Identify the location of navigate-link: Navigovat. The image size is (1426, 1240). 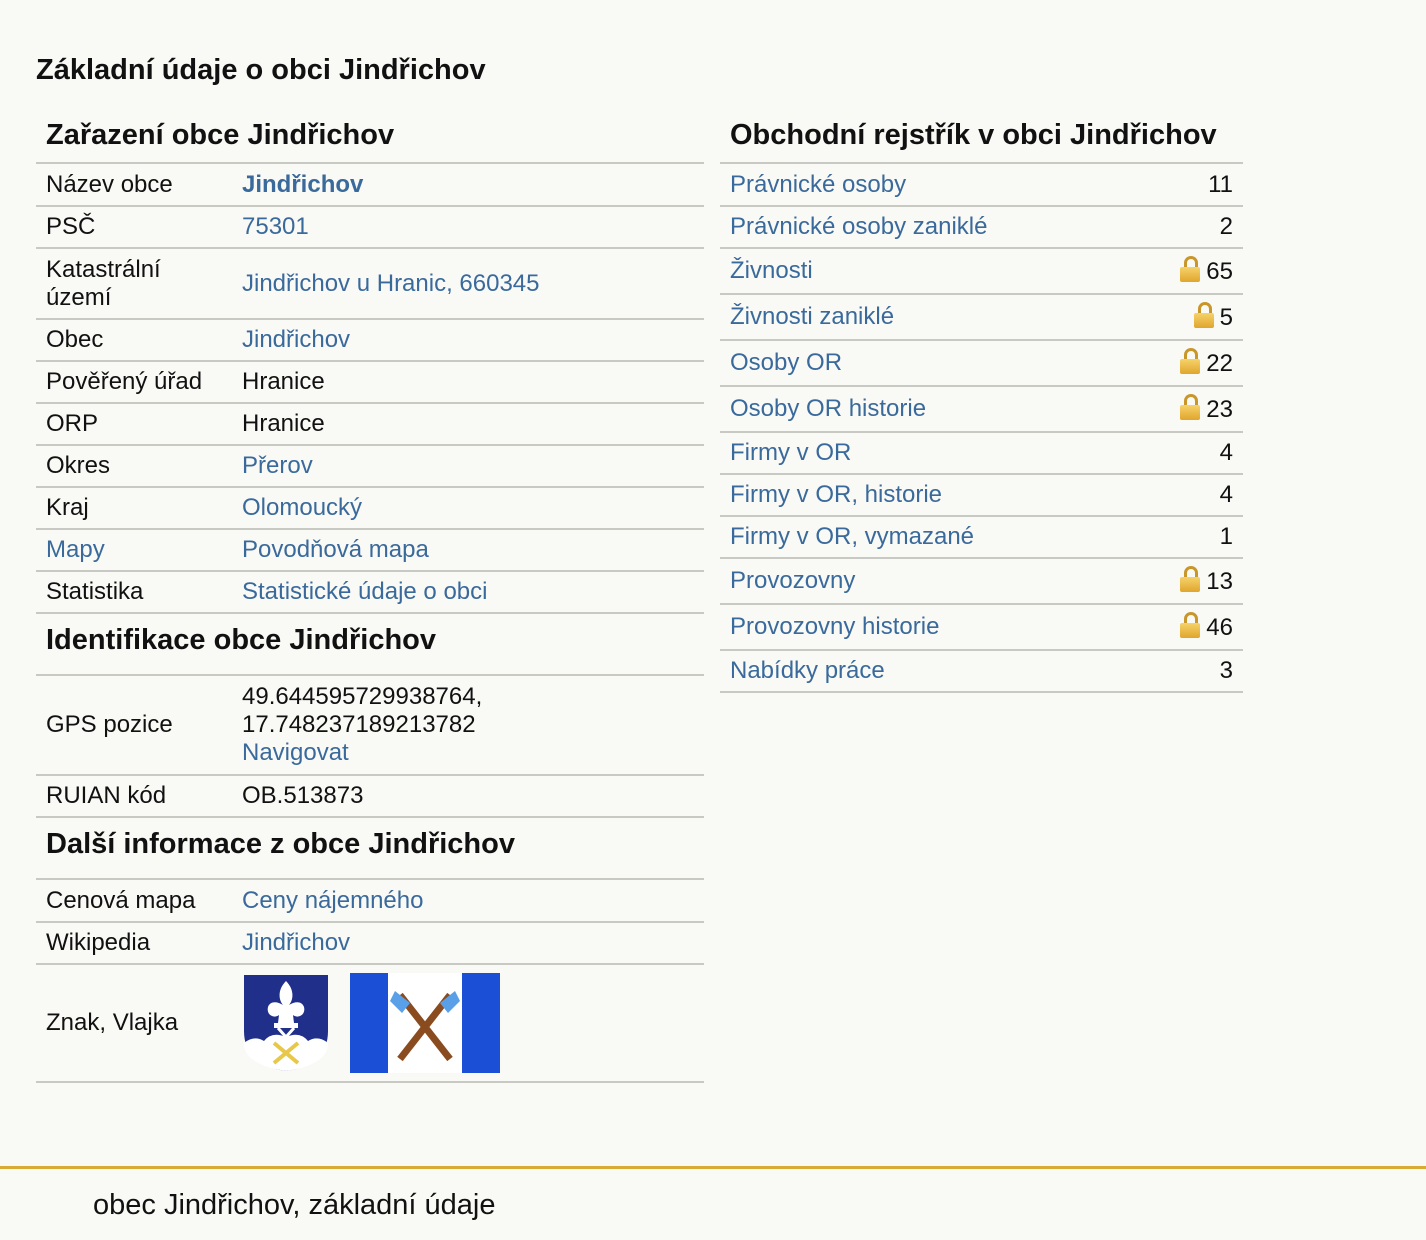
(295, 752).